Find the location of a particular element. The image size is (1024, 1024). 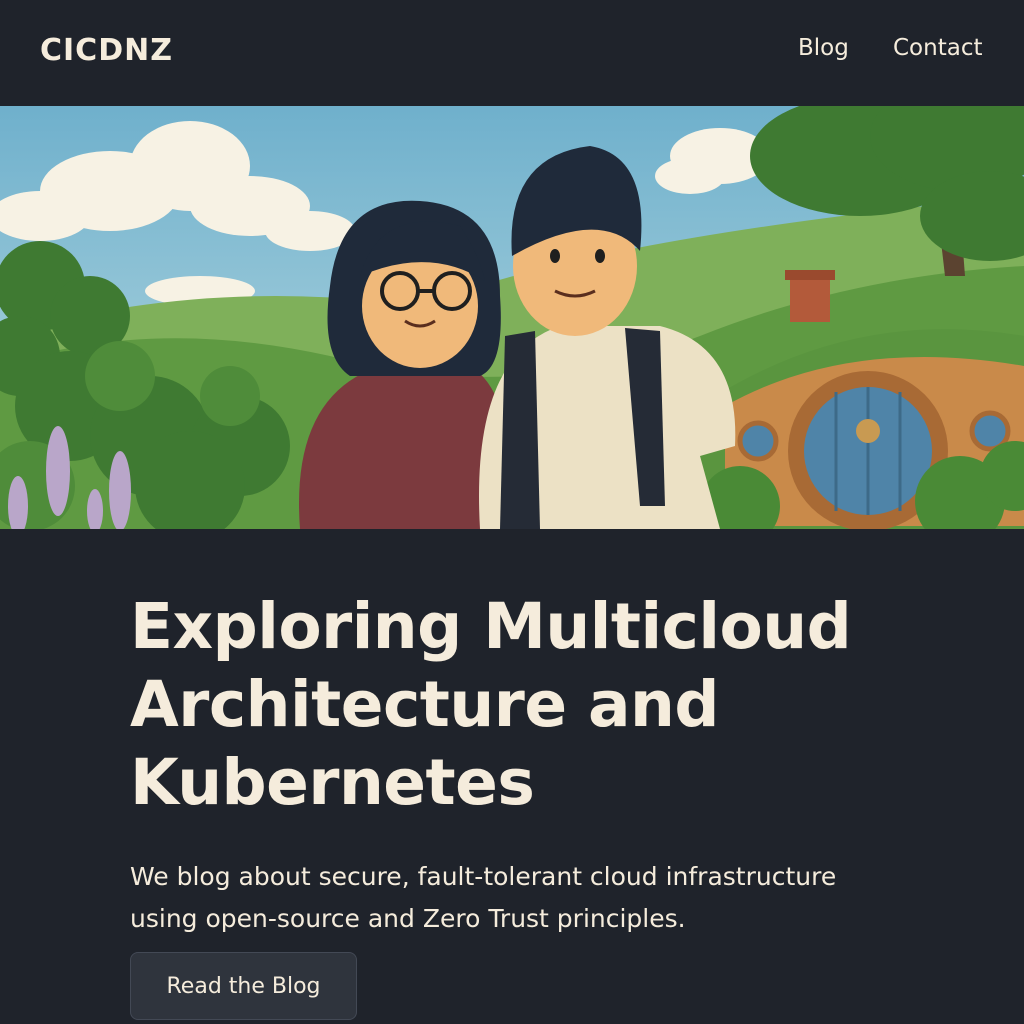

headline-line-1: Exploring Multicloud is located at coordinates (491, 626).